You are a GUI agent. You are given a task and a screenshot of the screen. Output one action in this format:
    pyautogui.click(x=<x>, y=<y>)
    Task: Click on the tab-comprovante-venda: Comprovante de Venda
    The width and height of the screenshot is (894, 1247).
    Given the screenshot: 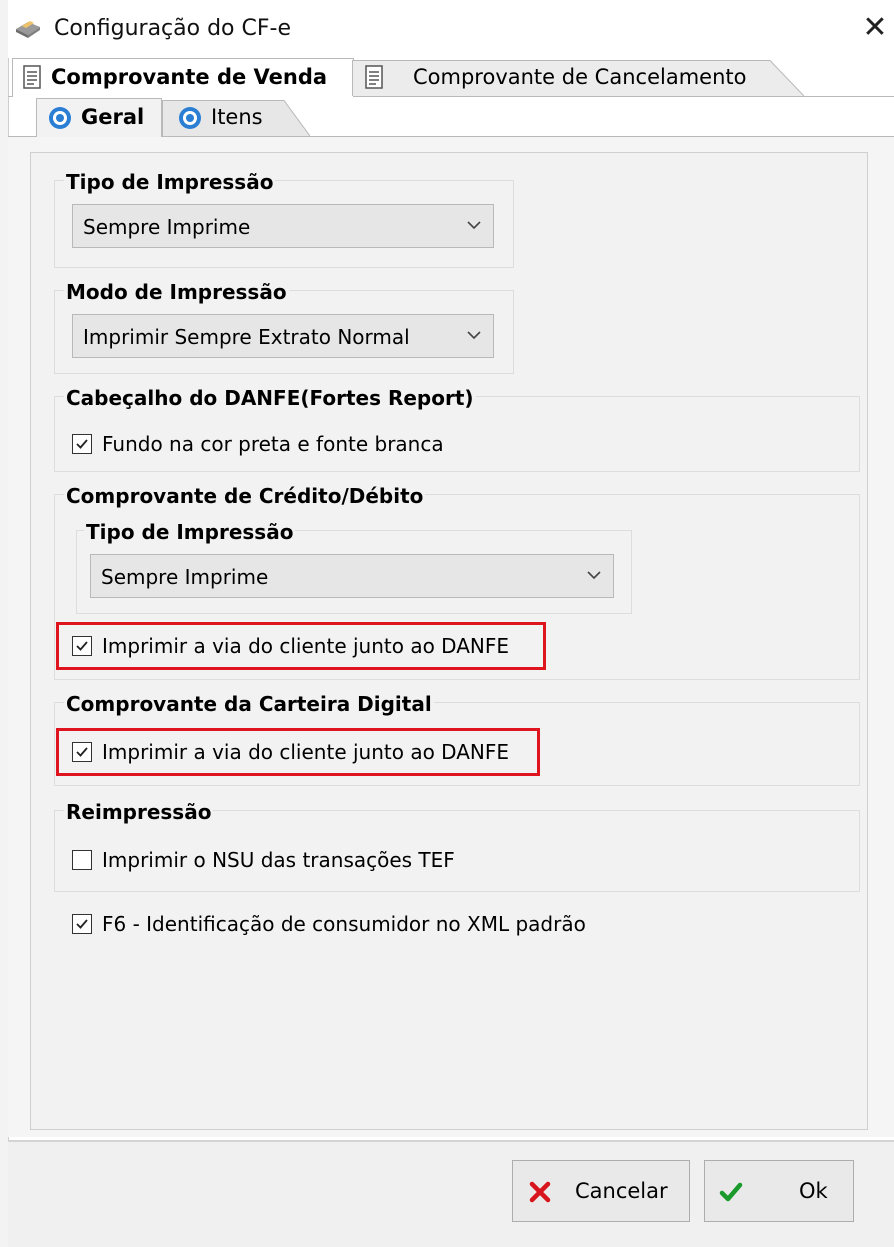 What is the action you would take?
    pyautogui.click(x=183, y=77)
    